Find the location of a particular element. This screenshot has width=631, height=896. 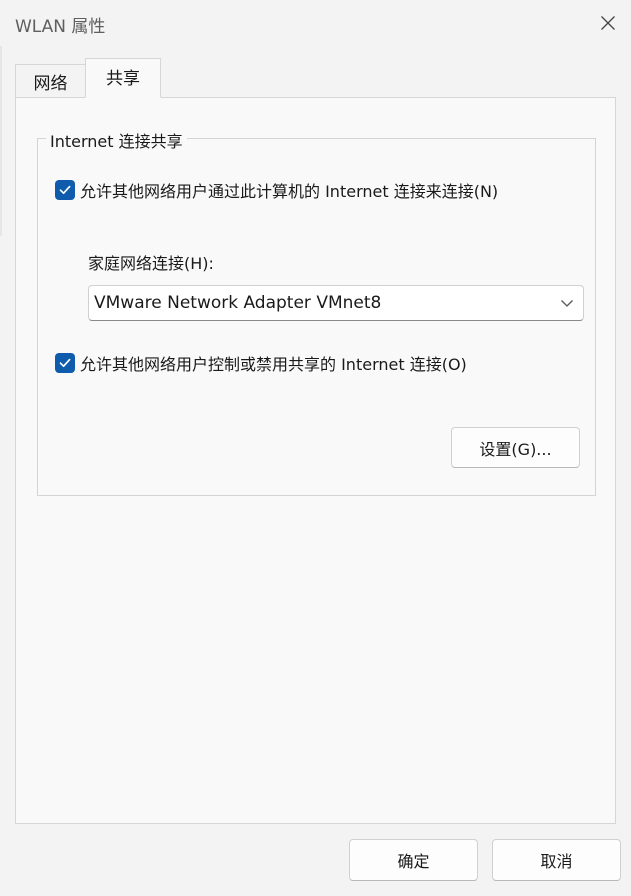

tab-network-label: 网络 is located at coordinates (50, 84).